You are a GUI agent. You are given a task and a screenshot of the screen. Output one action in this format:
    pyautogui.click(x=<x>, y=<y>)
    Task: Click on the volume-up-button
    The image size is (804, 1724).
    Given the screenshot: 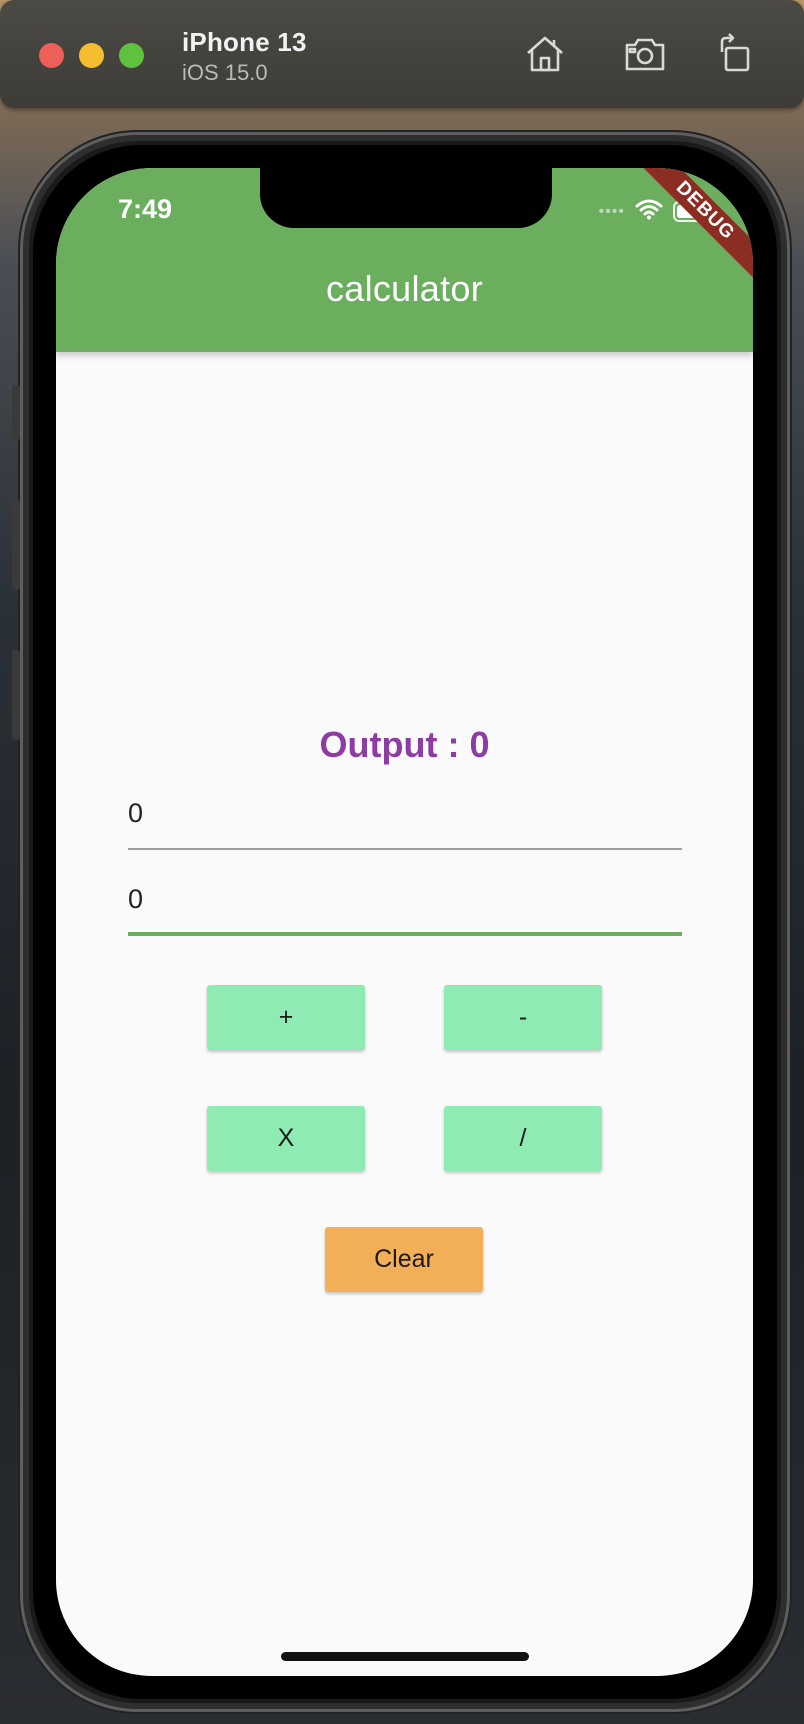 What is the action you would take?
    pyautogui.click(x=16, y=545)
    